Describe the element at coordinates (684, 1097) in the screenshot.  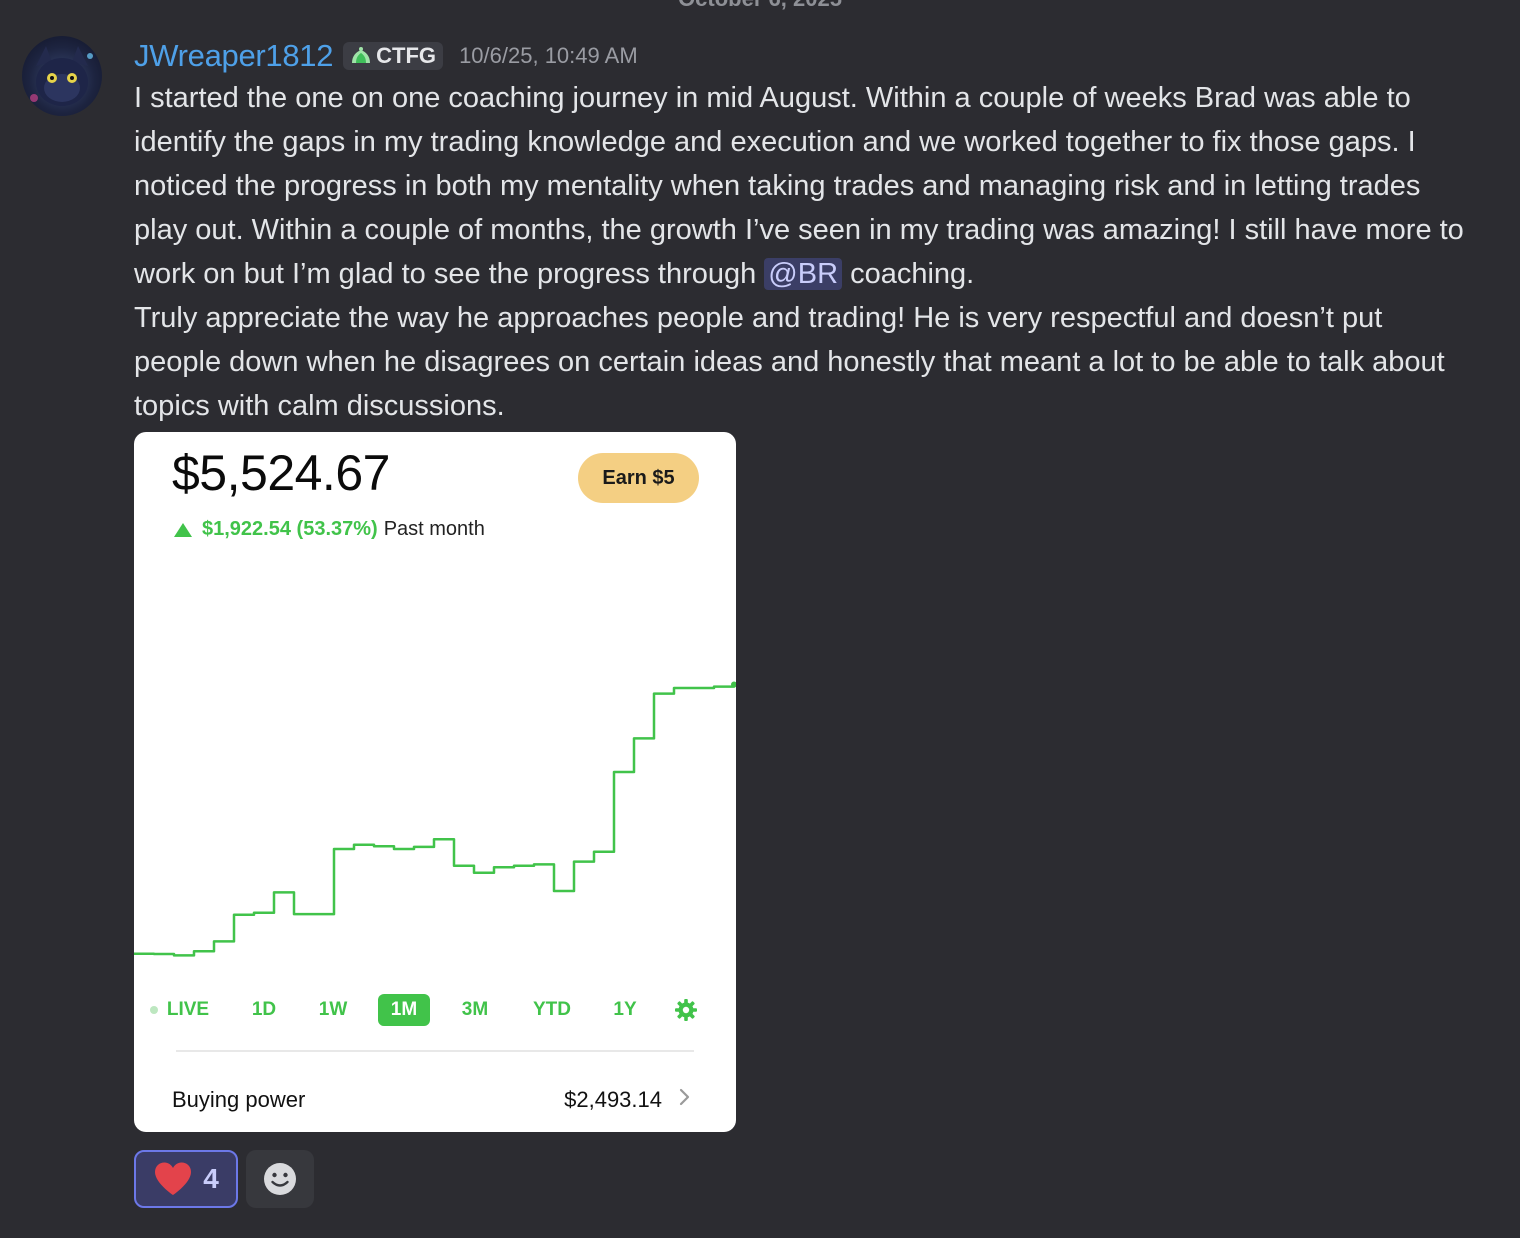
I see `chevron-right-icon` at that location.